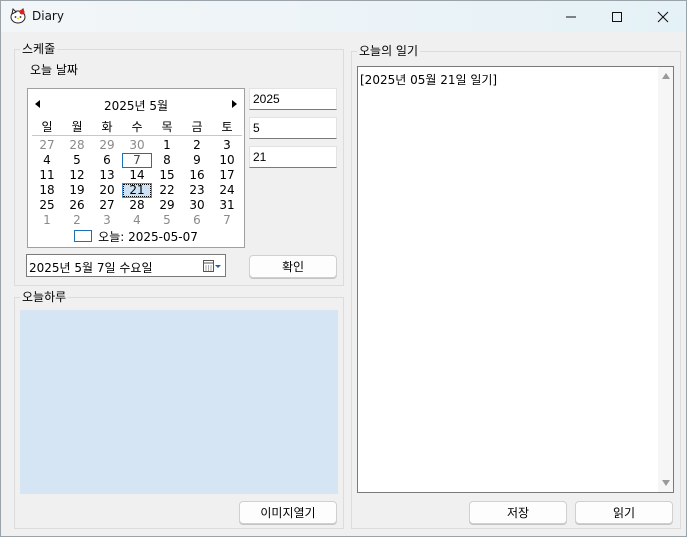 This screenshot has height=537, width=687. I want to click on calendar-header: 2025년 5월, so click(136, 105).